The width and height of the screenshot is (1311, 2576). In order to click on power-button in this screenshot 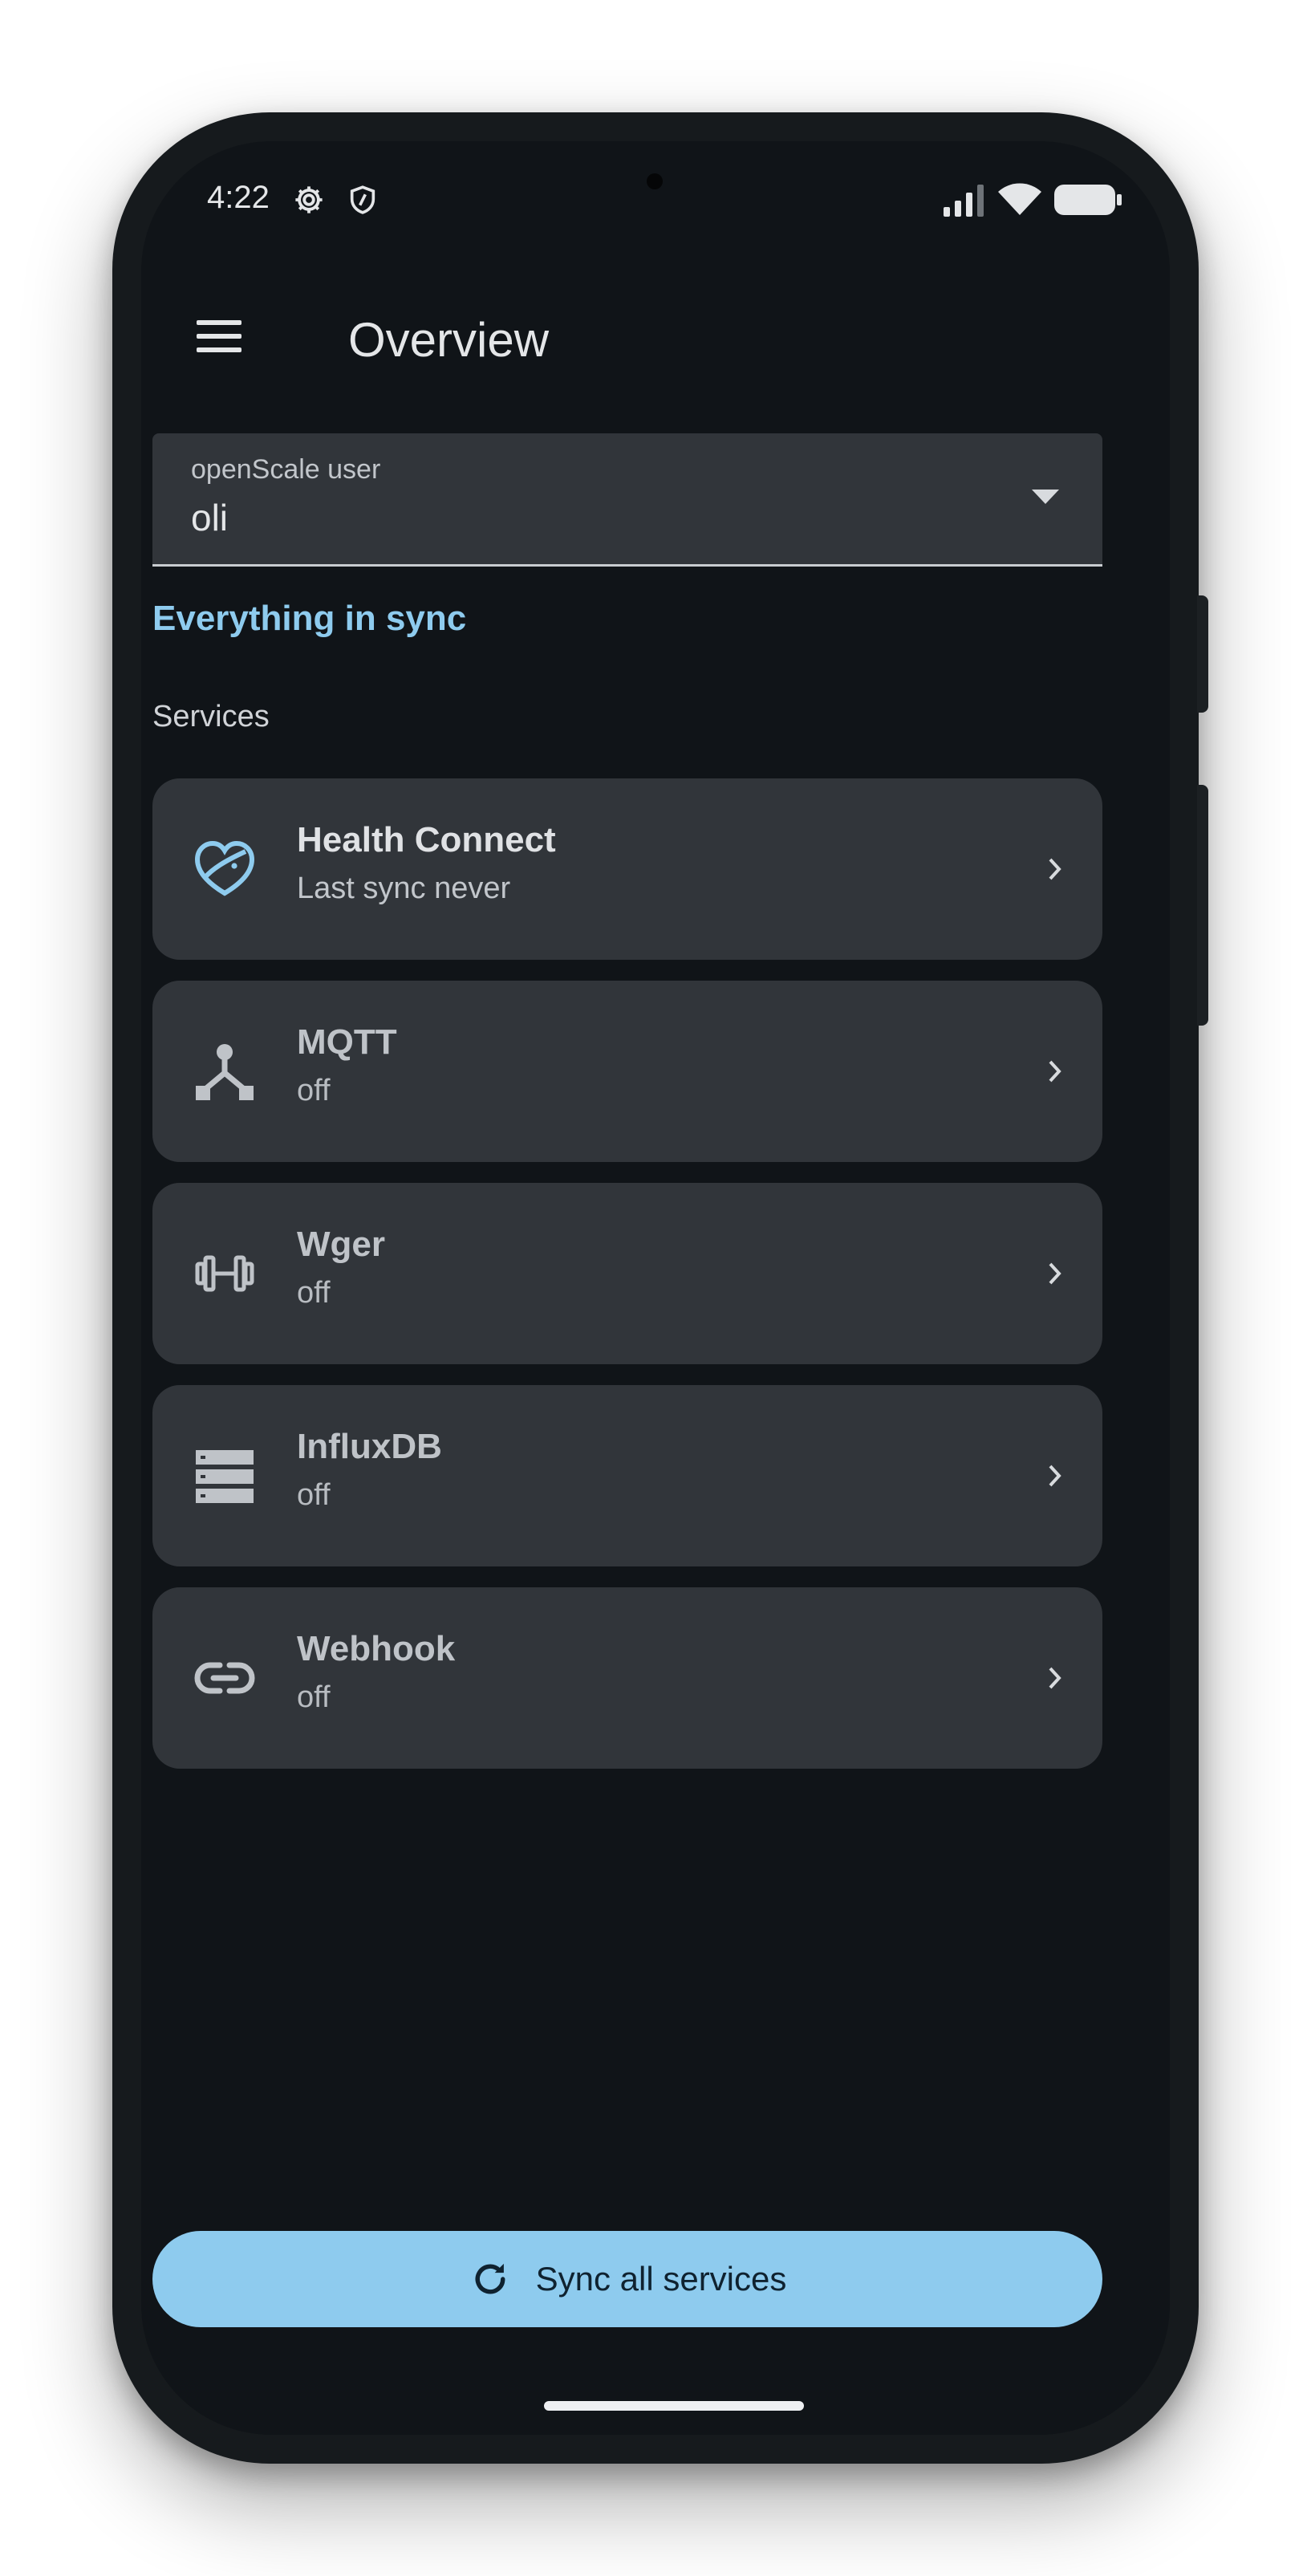, I will do `click(1202, 905)`.